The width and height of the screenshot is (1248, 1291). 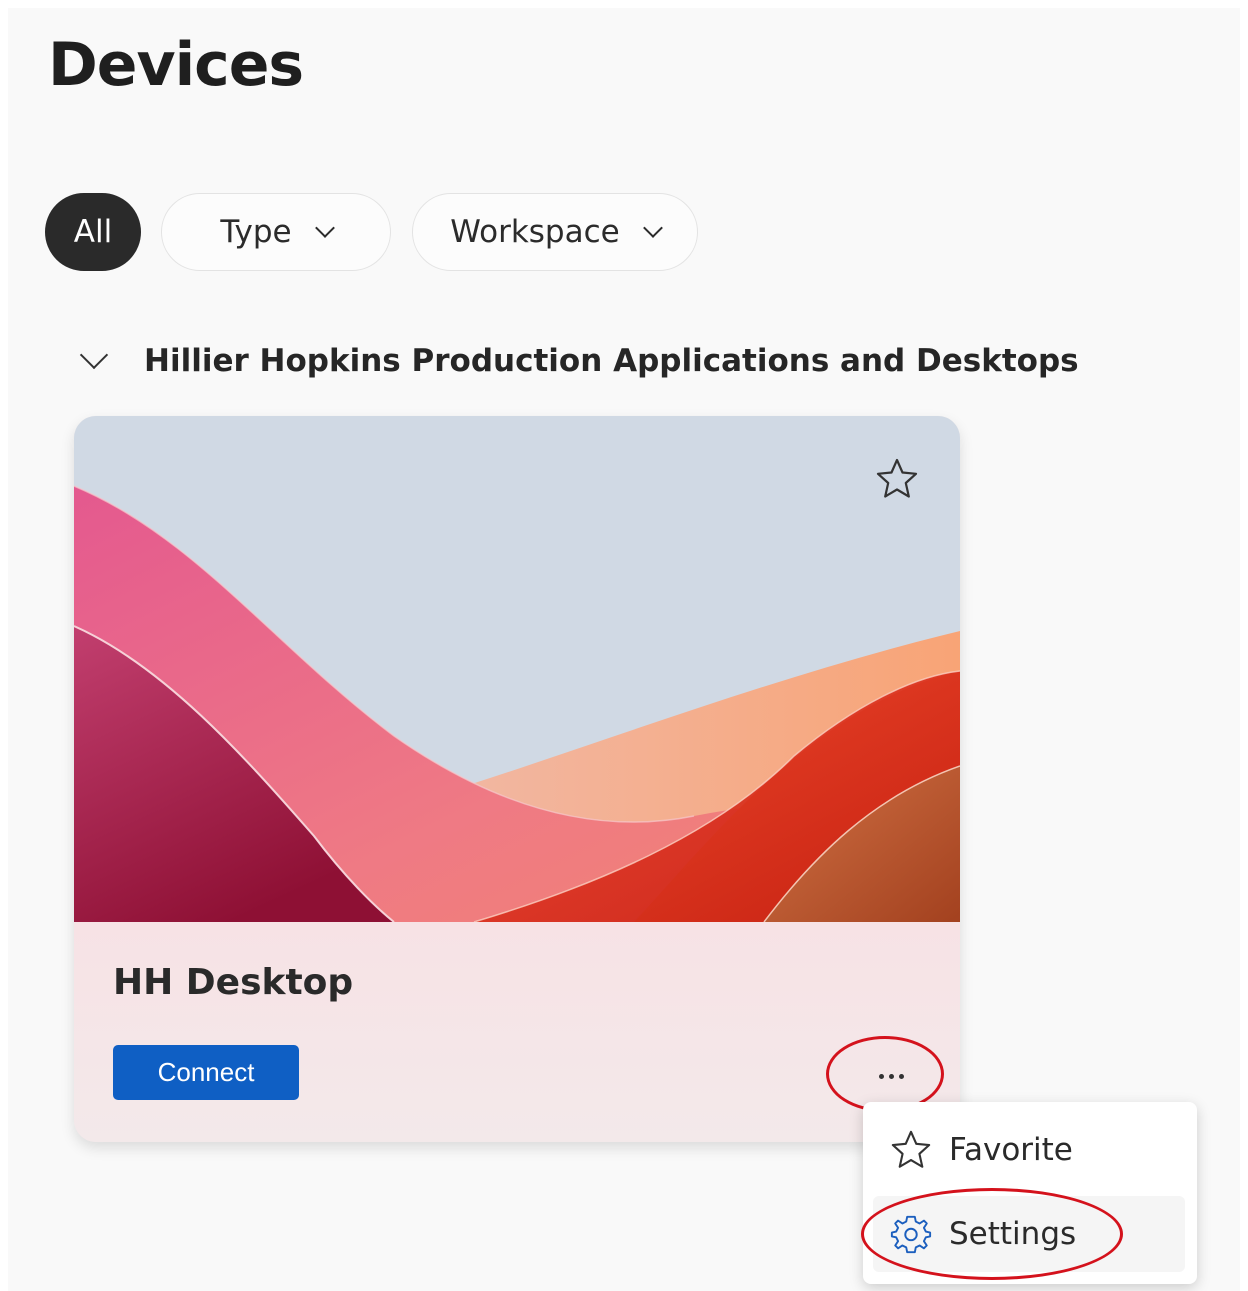 I want to click on filter-workspace-dropdown: Workspace, so click(x=555, y=232).